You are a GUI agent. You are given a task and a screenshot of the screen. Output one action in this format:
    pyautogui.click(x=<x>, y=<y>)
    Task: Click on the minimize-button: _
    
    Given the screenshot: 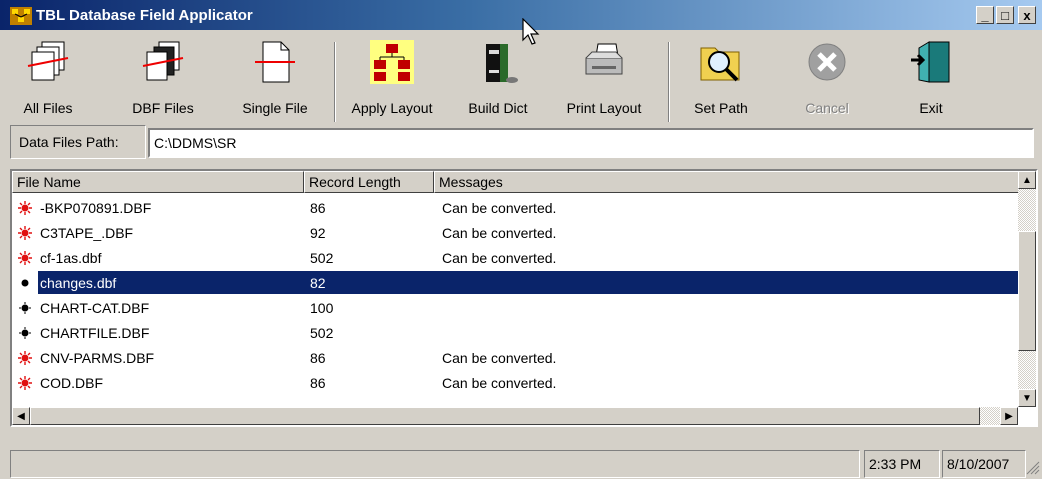 What is the action you would take?
    pyautogui.click(x=985, y=15)
    